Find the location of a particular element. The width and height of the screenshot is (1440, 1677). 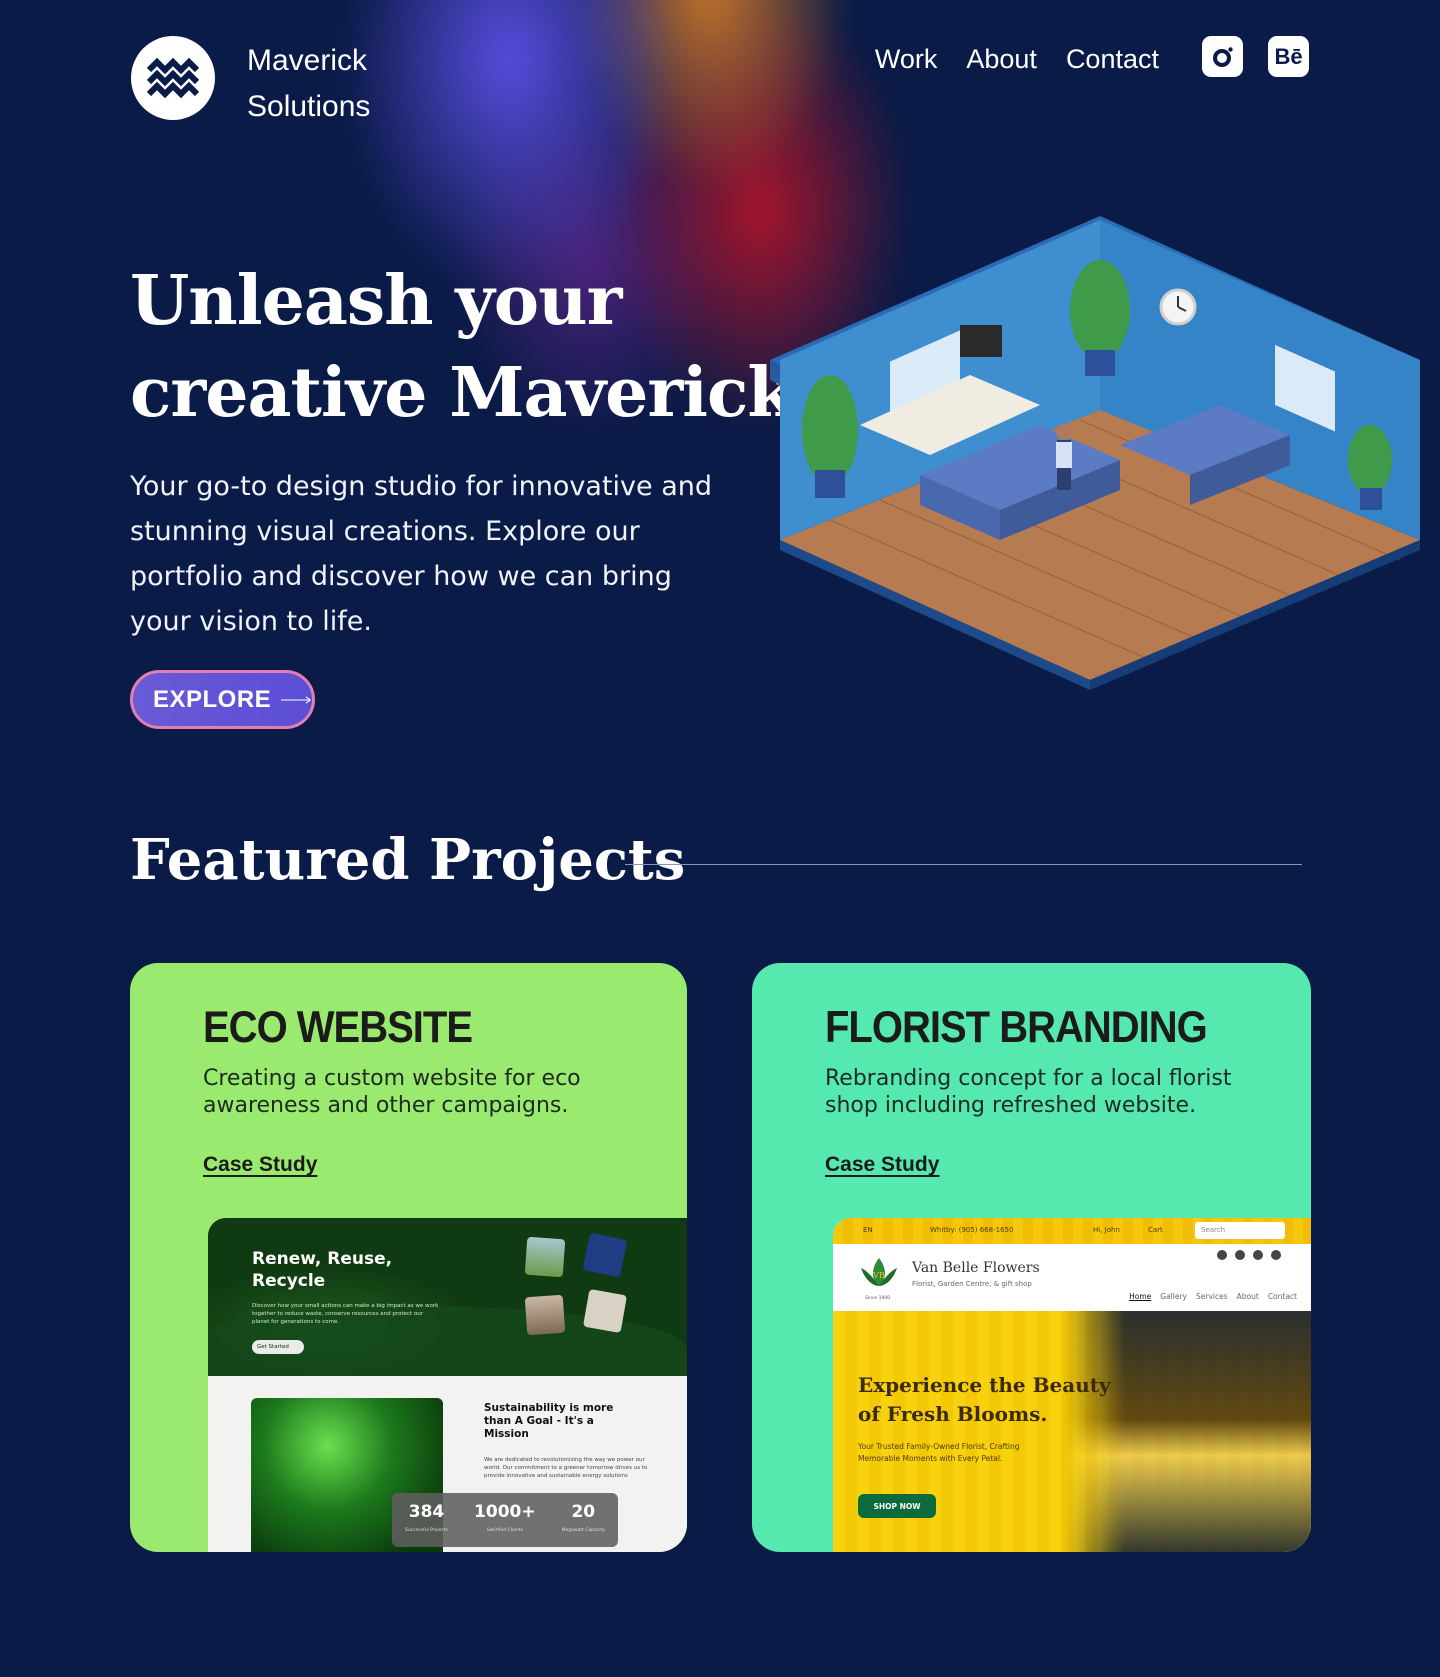

card-title: FLORIST BRANDING is located at coordinates (1016, 1028).